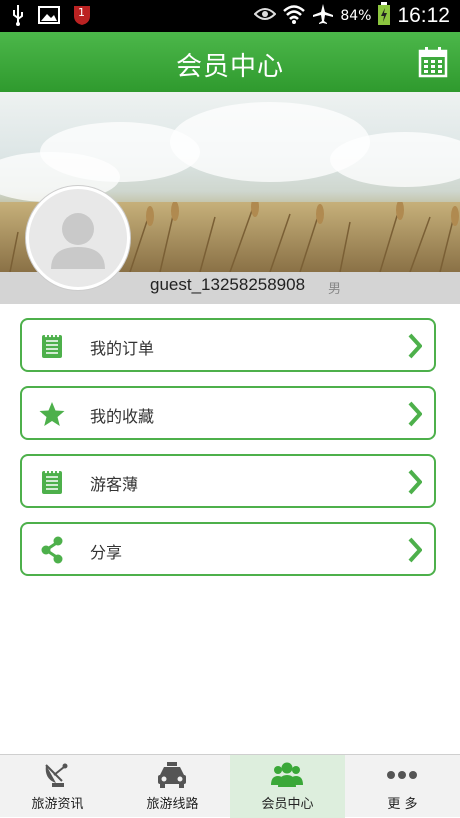 Image resolution: width=460 pixels, height=818 pixels. What do you see at coordinates (287, 804) in the screenshot?
I see `tab-label: 会员中心` at bounding box center [287, 804].